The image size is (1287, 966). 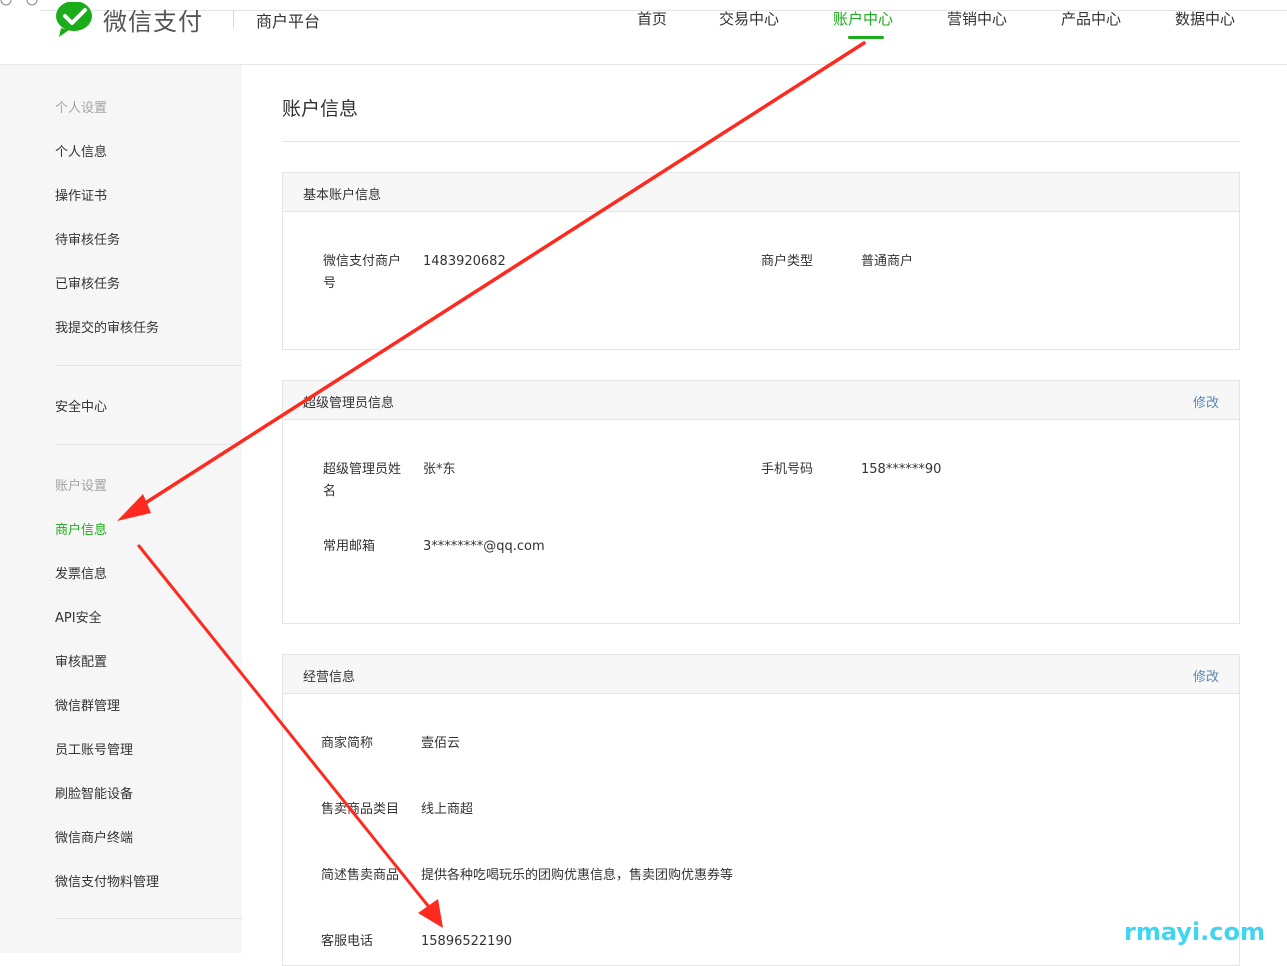 I want to click on email-label: 常用邮箱, so click(x=349, y=546).